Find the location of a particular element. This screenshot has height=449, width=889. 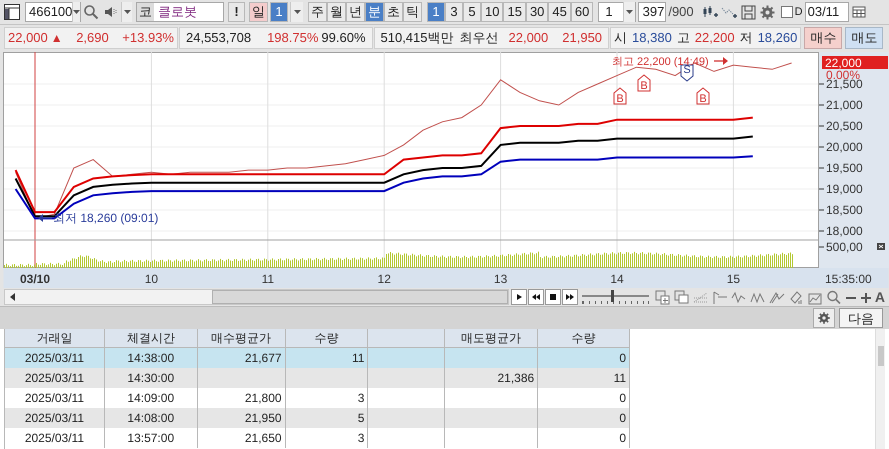

y-tick-label: 21,000 is located at coordinates (845, 105).